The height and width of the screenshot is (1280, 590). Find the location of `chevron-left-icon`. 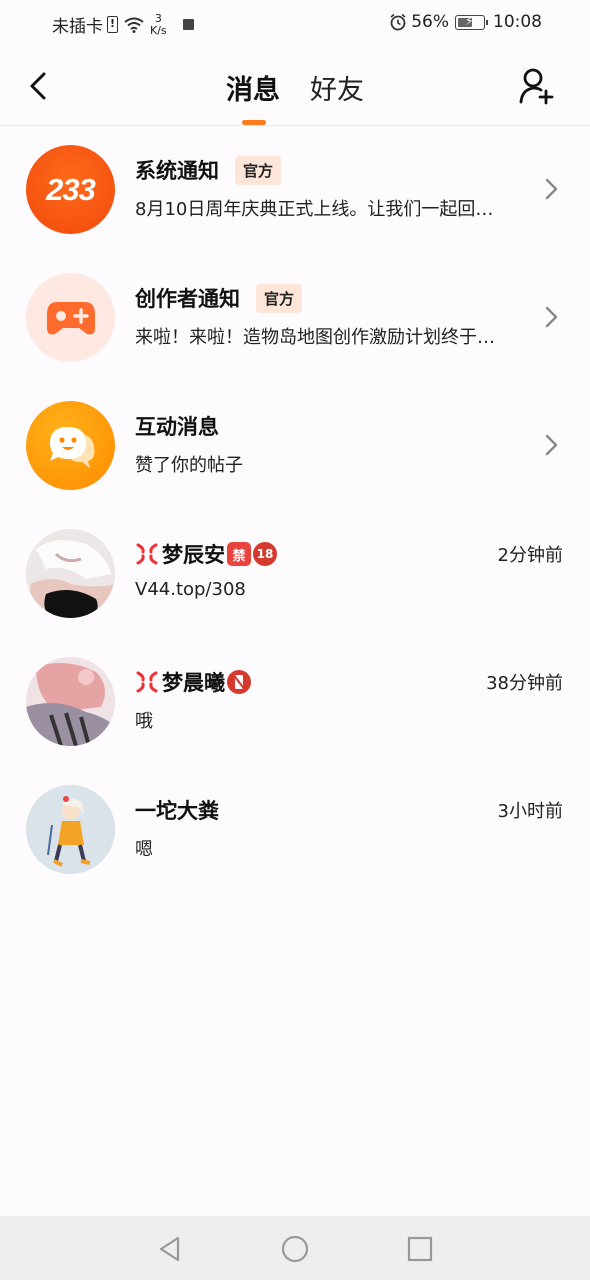

chevron-left-icon is located at coordinates (38, 86).